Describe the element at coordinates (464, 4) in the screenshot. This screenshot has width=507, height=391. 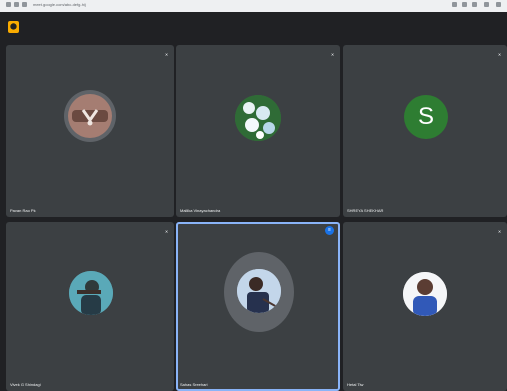
I see `bookmark-icon` at that location.